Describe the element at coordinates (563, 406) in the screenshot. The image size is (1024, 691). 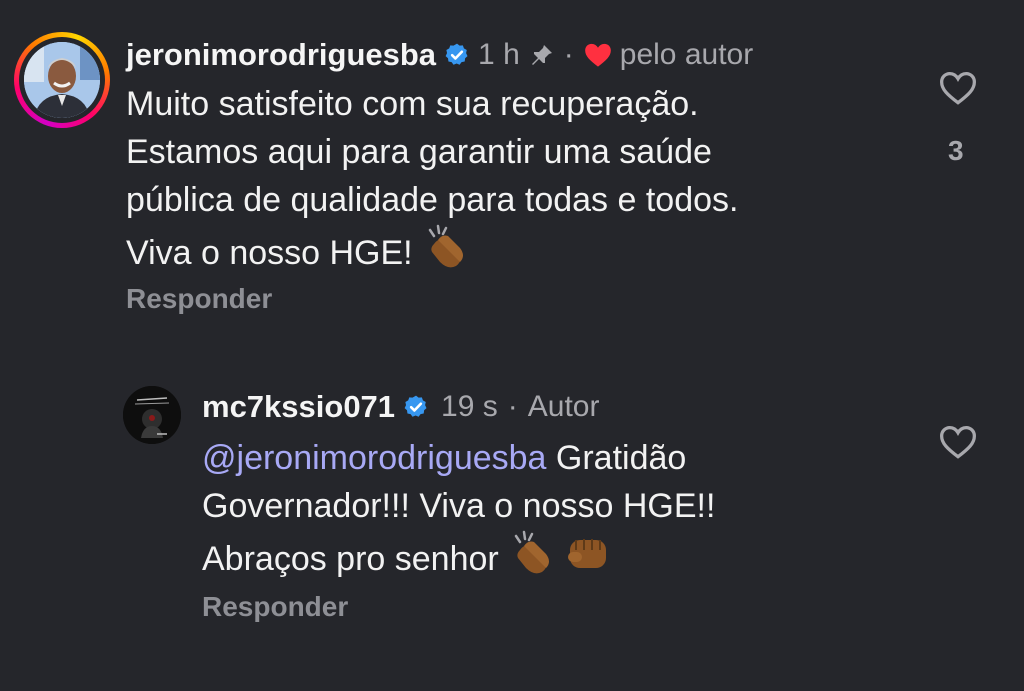
I see `author-label: Autor` at that location.